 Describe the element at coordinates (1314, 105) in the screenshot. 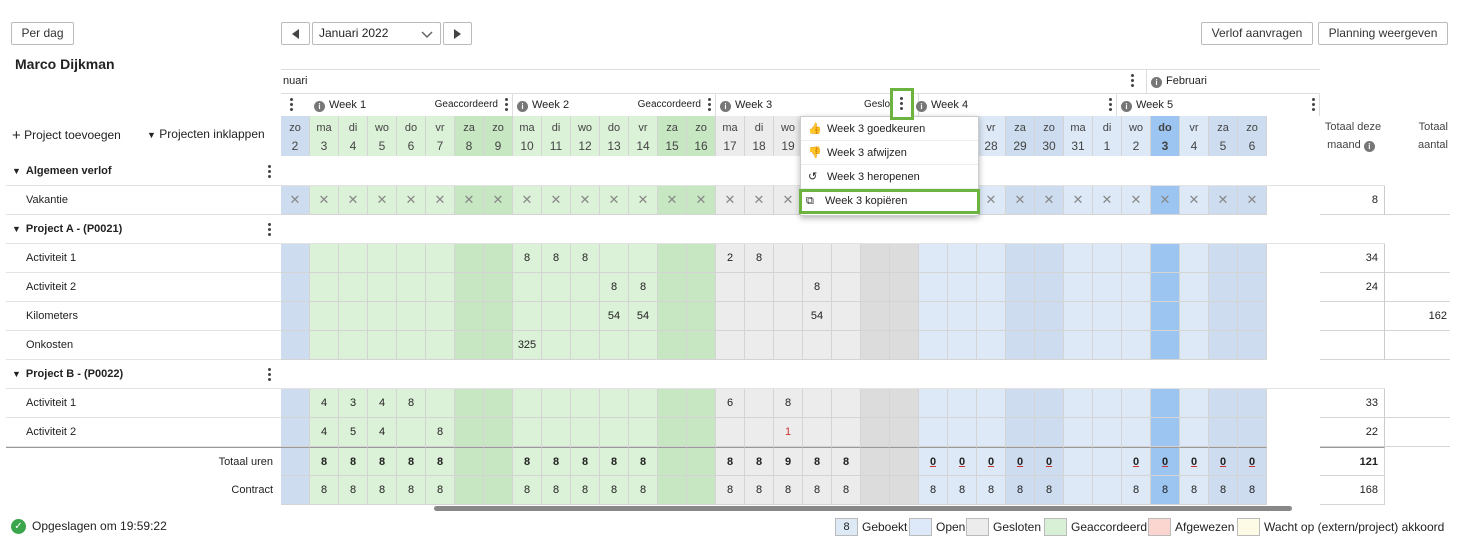

I see `week-menu-icon` at that location.